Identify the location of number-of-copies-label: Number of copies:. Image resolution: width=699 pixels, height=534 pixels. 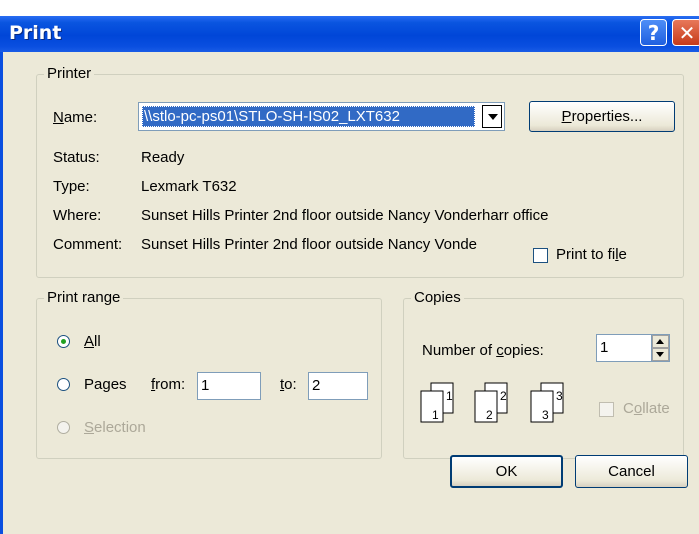
(483, 350).